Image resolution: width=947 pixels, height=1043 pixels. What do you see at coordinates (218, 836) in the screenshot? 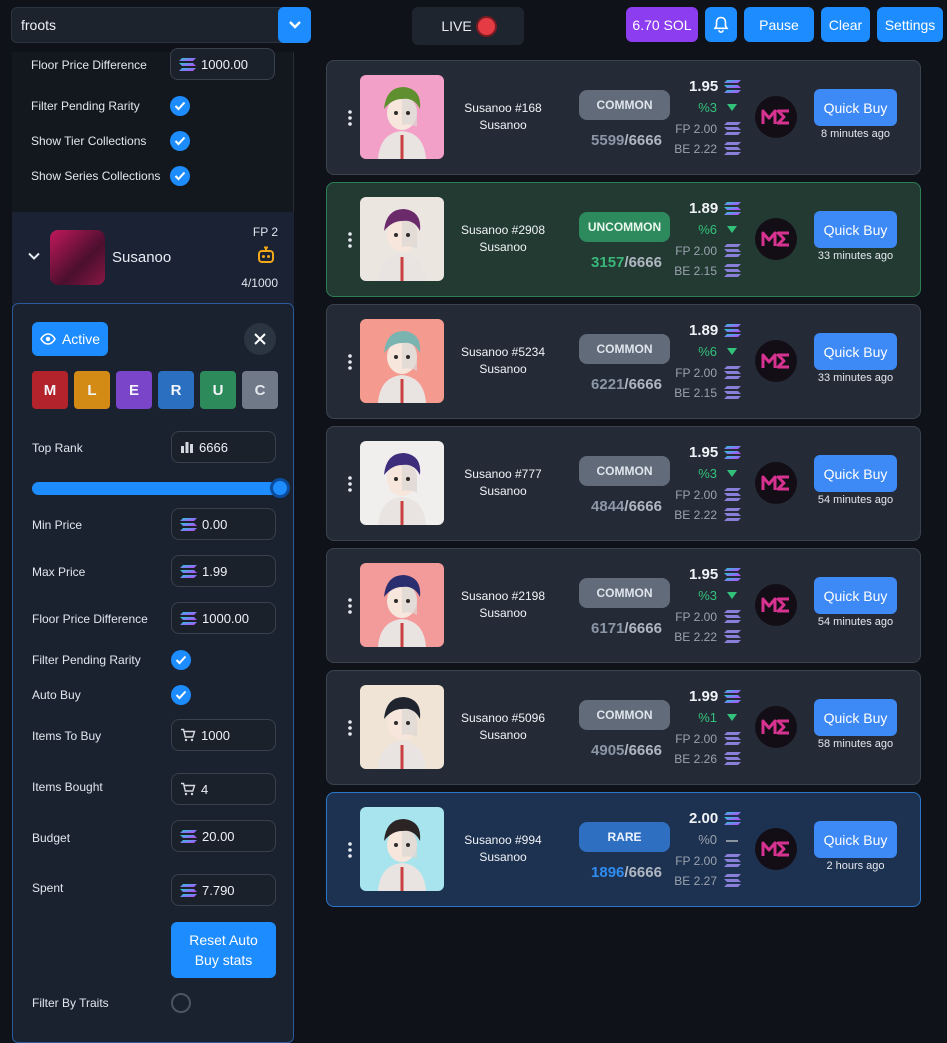
I see `budget-value: 20.00` at bounding box center [218, 836].